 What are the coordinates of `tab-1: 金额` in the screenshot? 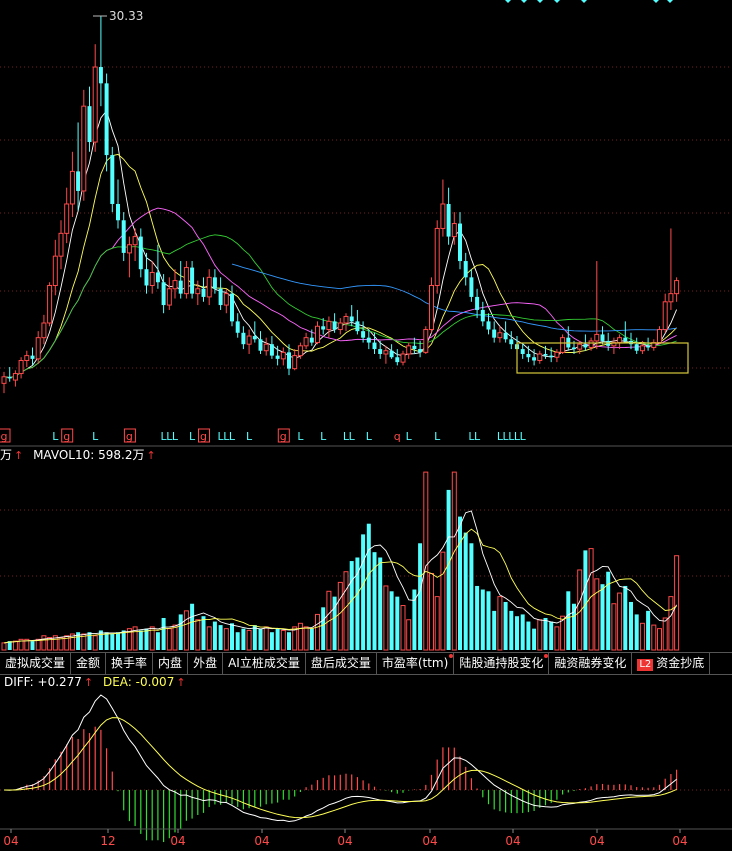 It's located at (89, 663).